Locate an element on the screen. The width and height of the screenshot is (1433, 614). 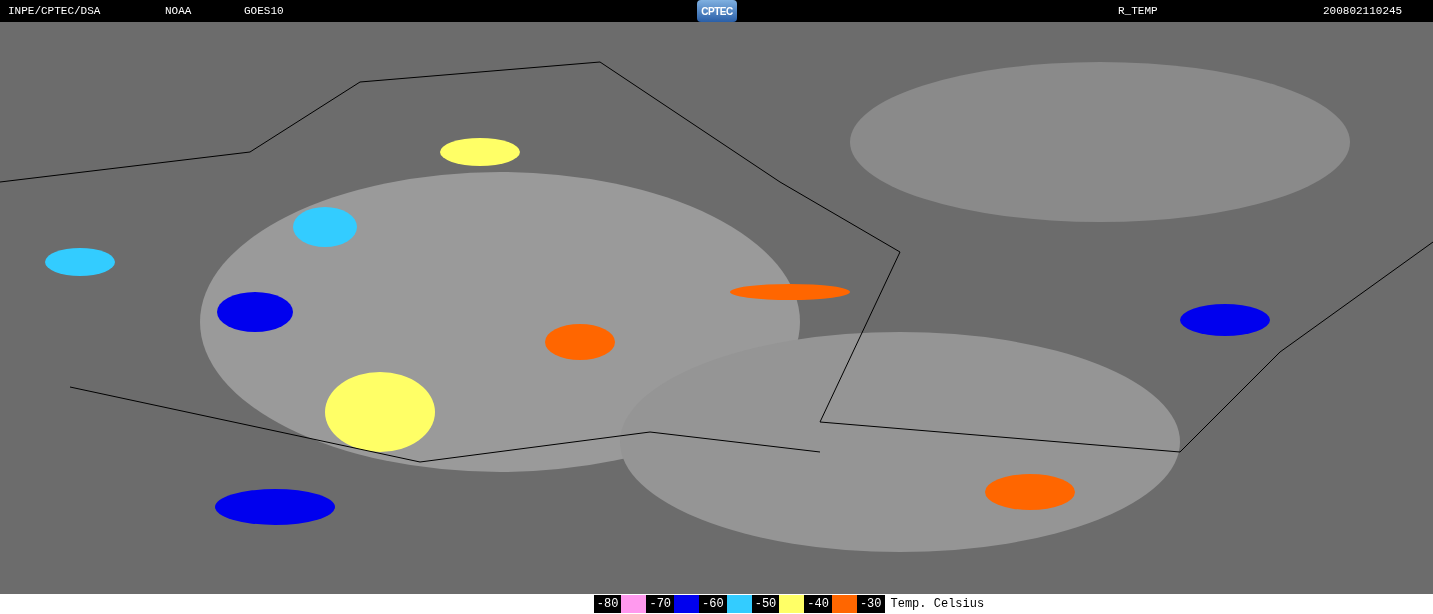
source-label: INPE/CPTEC/DSA is located at coordinates (55, 11).